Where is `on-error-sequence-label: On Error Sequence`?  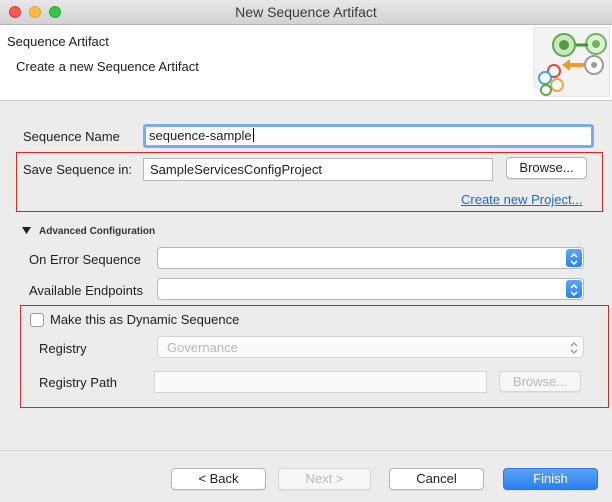 on-error-sequence-label: On Error Sequence is located at coordinates (85, 259).